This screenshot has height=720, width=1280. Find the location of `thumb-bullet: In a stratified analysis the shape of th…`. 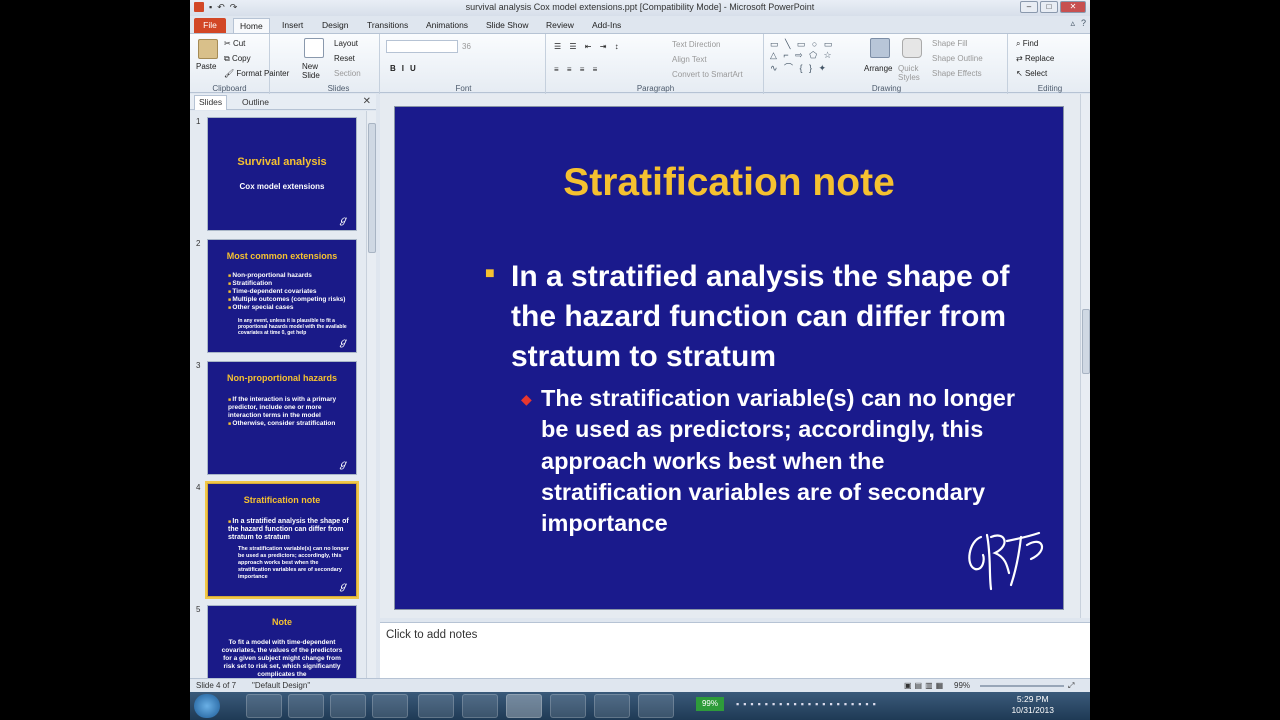

thumb-bullet: In a stratified analysis the shape of th… is located at coordinates (289, 530).